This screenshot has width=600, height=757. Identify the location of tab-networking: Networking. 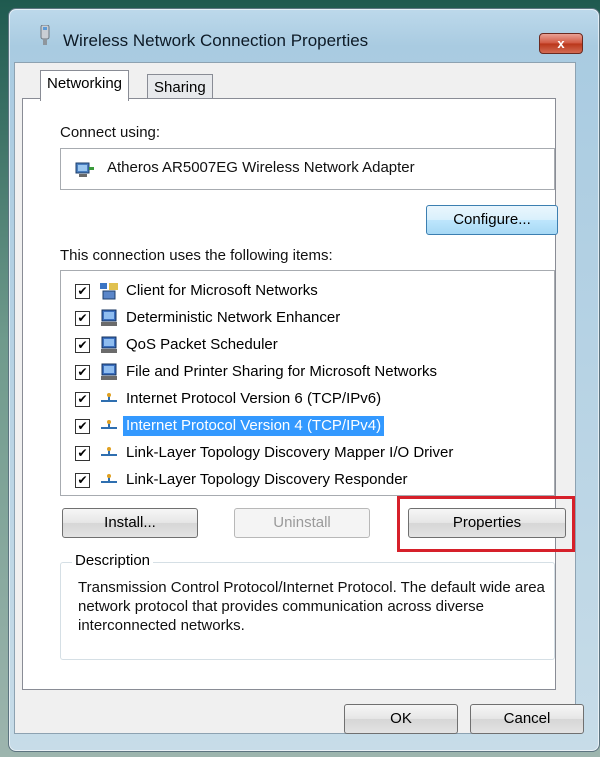
(85, 85).